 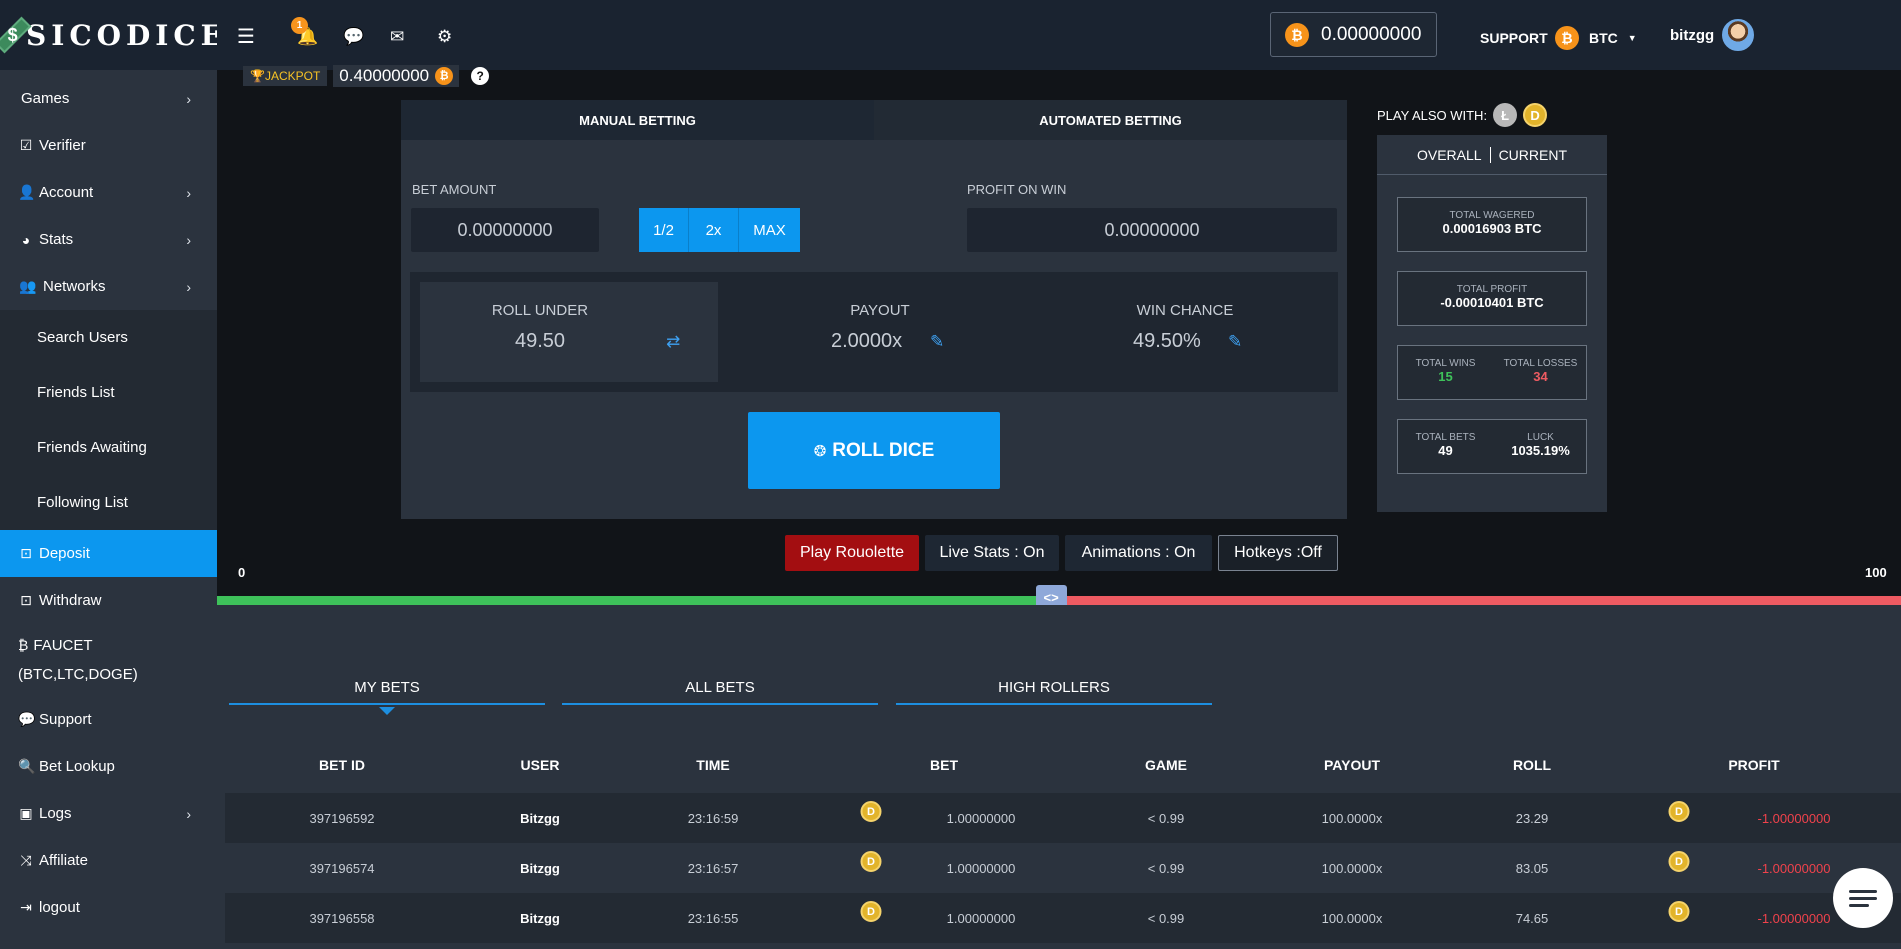 I want to click on balance-display: ₿ 0.00000000, so click(x=1353, y=34).